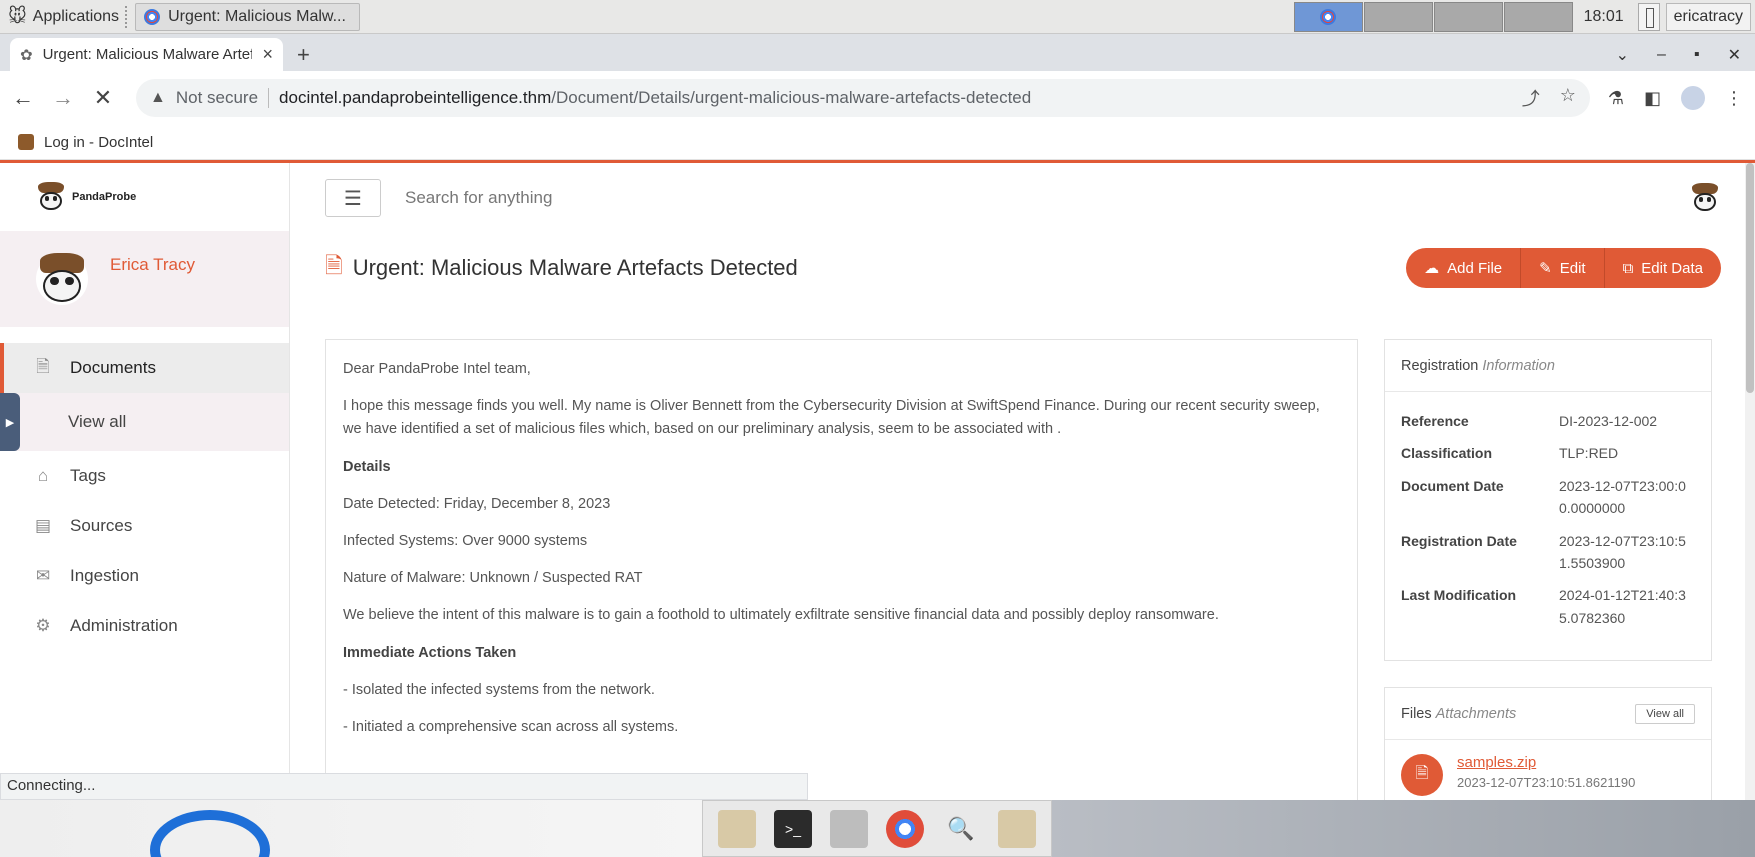  What do you see at coordinates (144, 422) in the screenshot?
I see `sidebar-item-view-all: View all` at bounding box center [144, 422].